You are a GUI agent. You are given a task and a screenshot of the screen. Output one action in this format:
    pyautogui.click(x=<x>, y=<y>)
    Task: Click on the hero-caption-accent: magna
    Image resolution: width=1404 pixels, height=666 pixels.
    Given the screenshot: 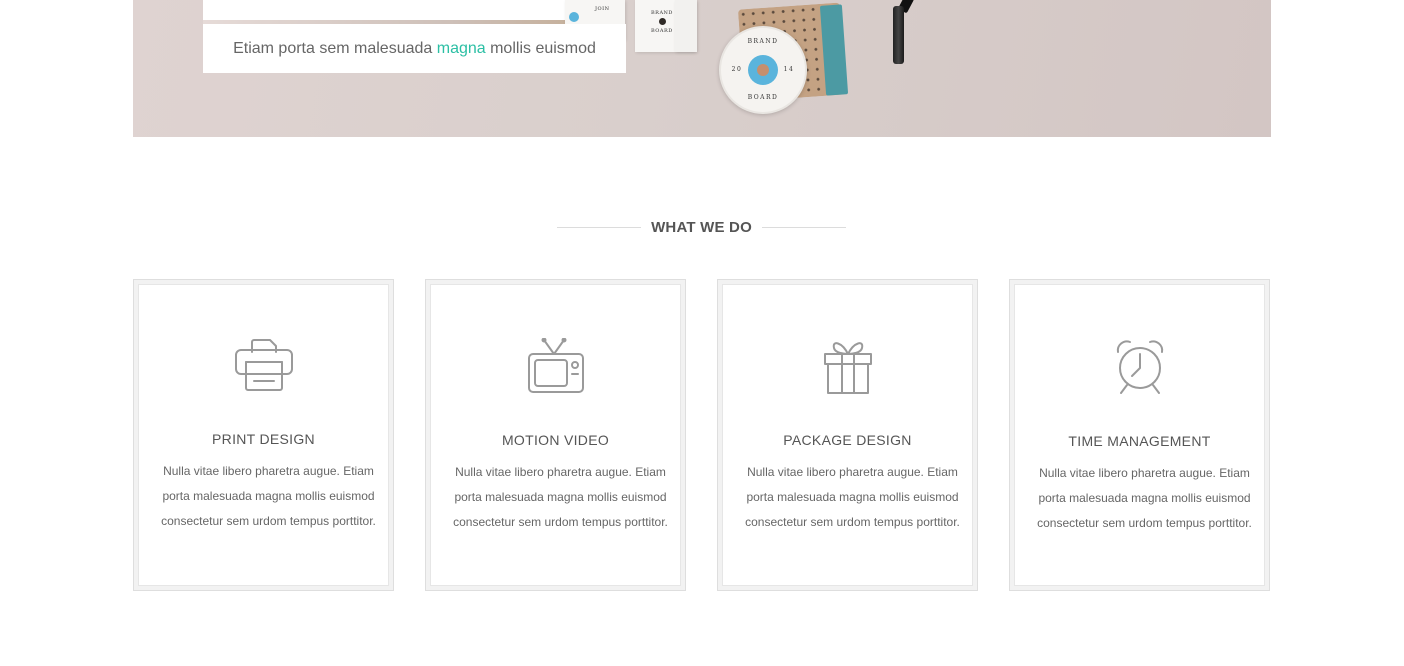 What is the action you would take?
    pyautogui.click(x=461, y=48)
    